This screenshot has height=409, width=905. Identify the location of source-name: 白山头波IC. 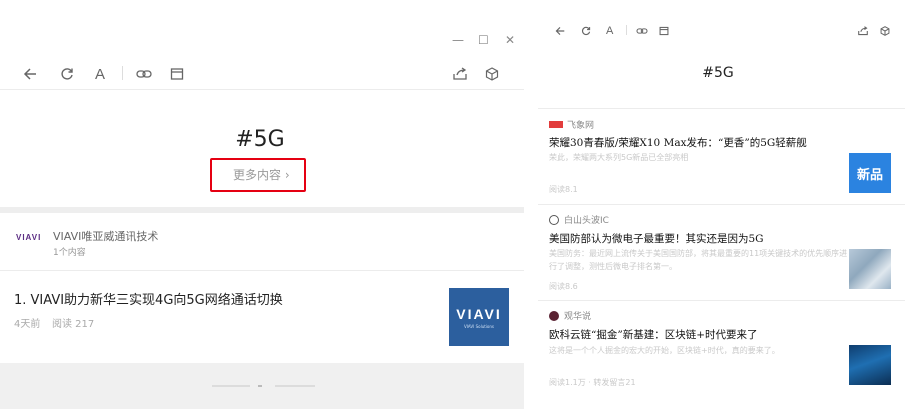
(586, 221).